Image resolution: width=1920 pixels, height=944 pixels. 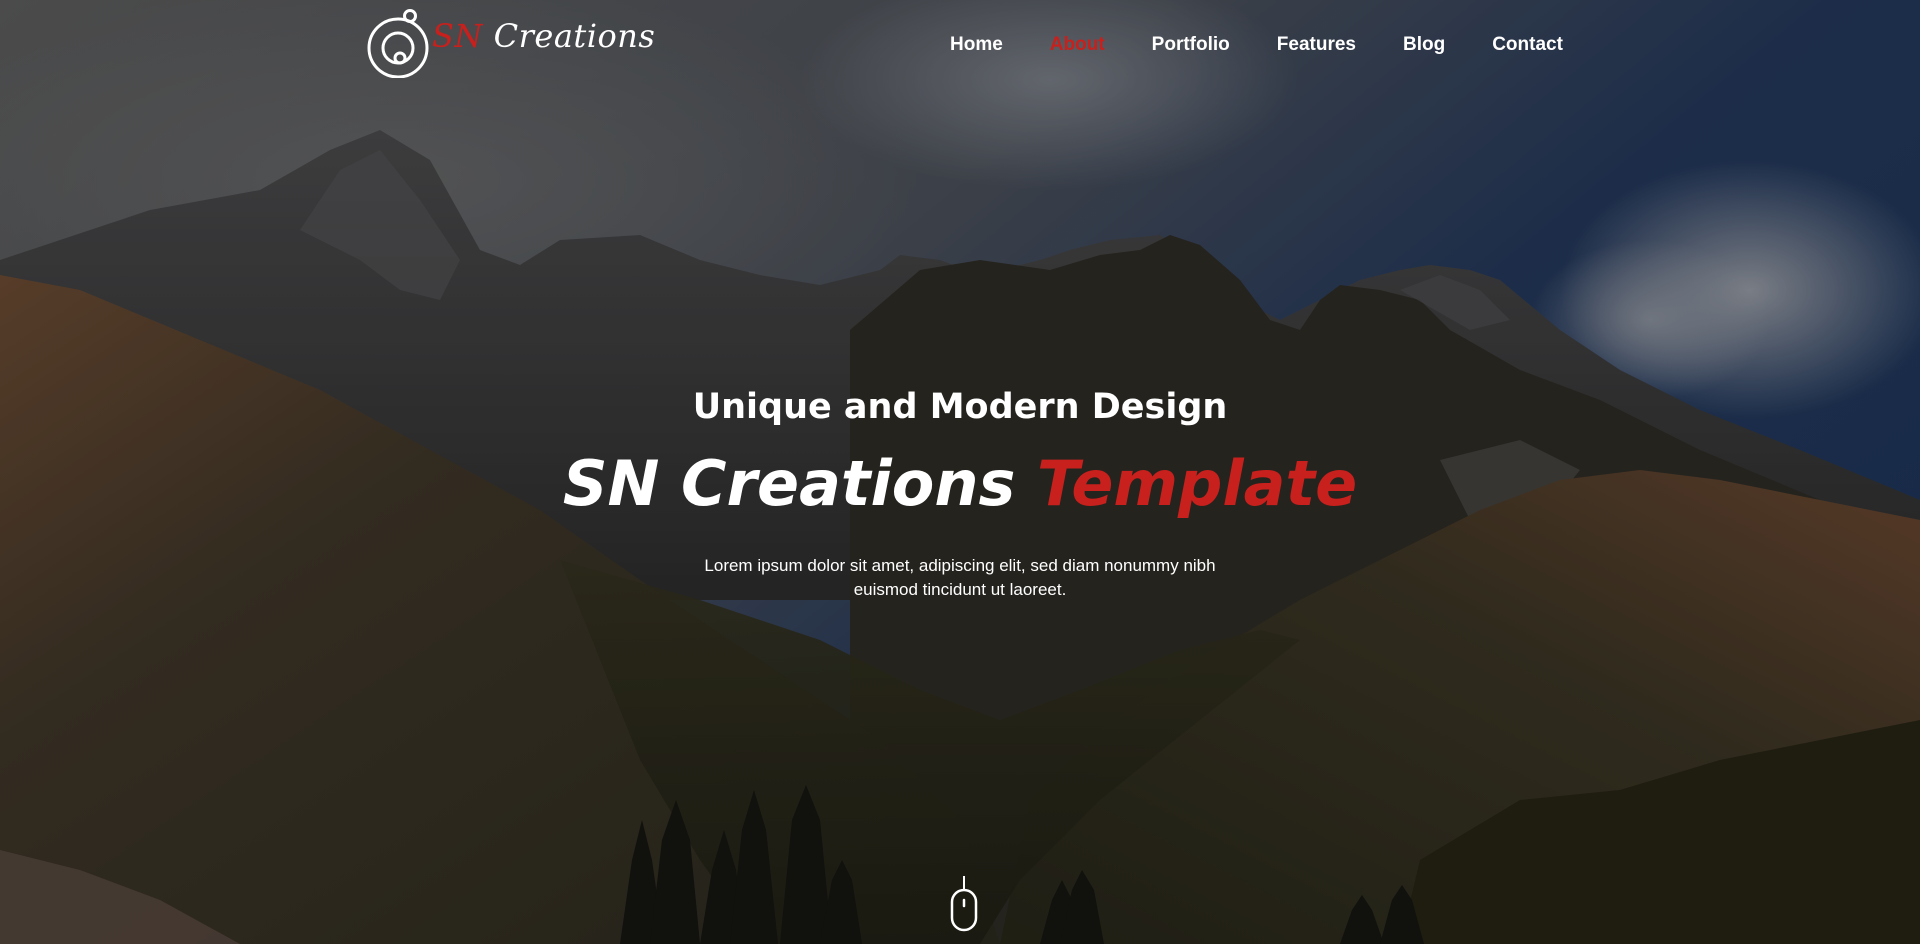 What do you see at coordinates (1527, 45) in the screenshot?
I see `nav-contact: Contact` at bounding box center [1527, 45].